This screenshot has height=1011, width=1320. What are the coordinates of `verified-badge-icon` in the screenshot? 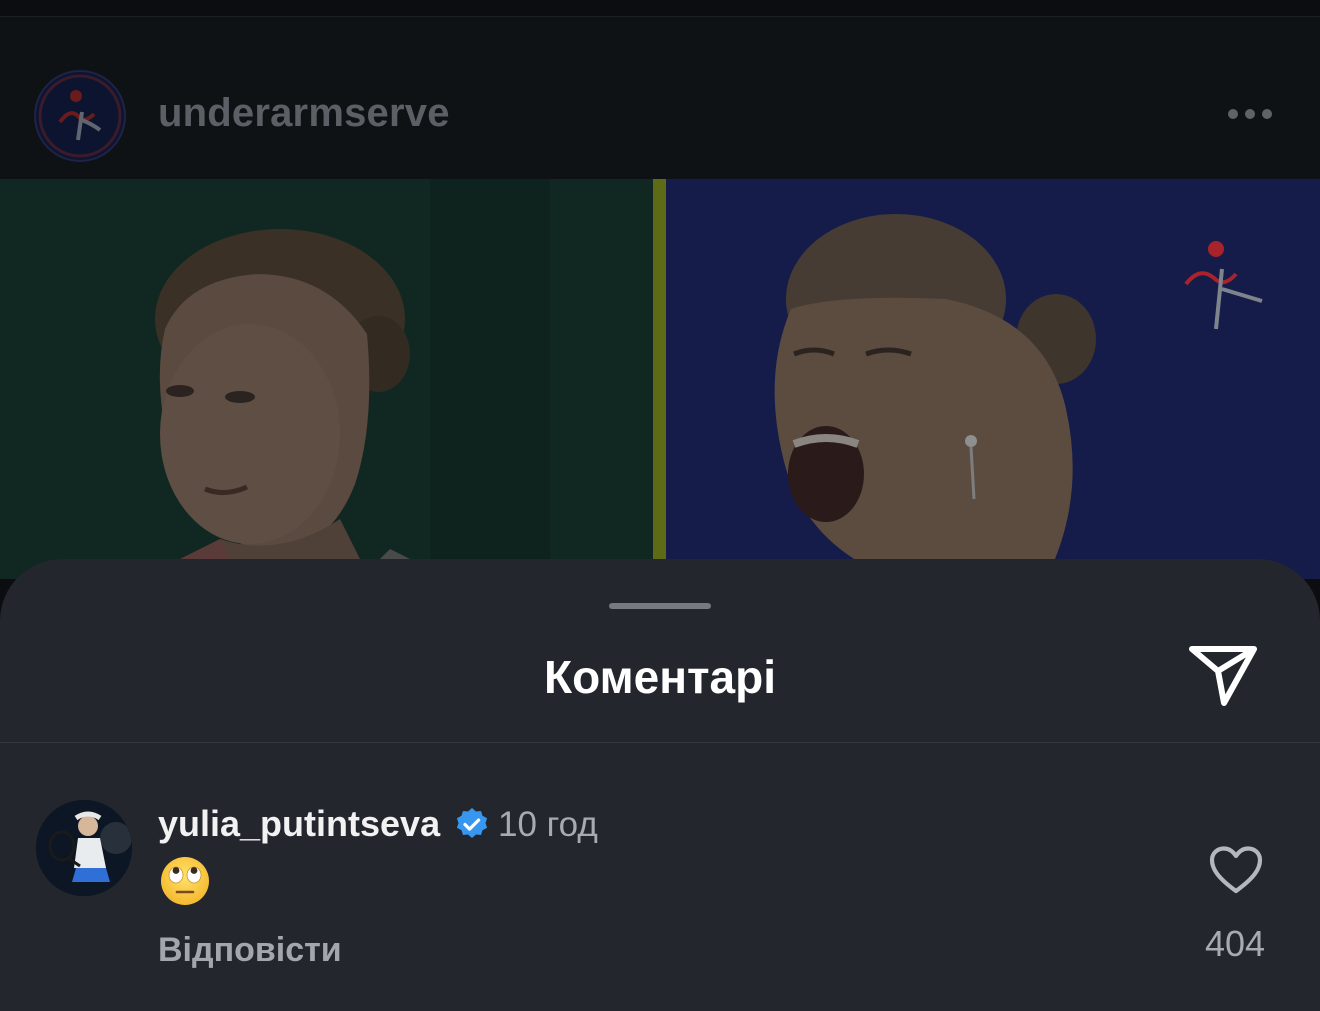 It's located at (472, 823).